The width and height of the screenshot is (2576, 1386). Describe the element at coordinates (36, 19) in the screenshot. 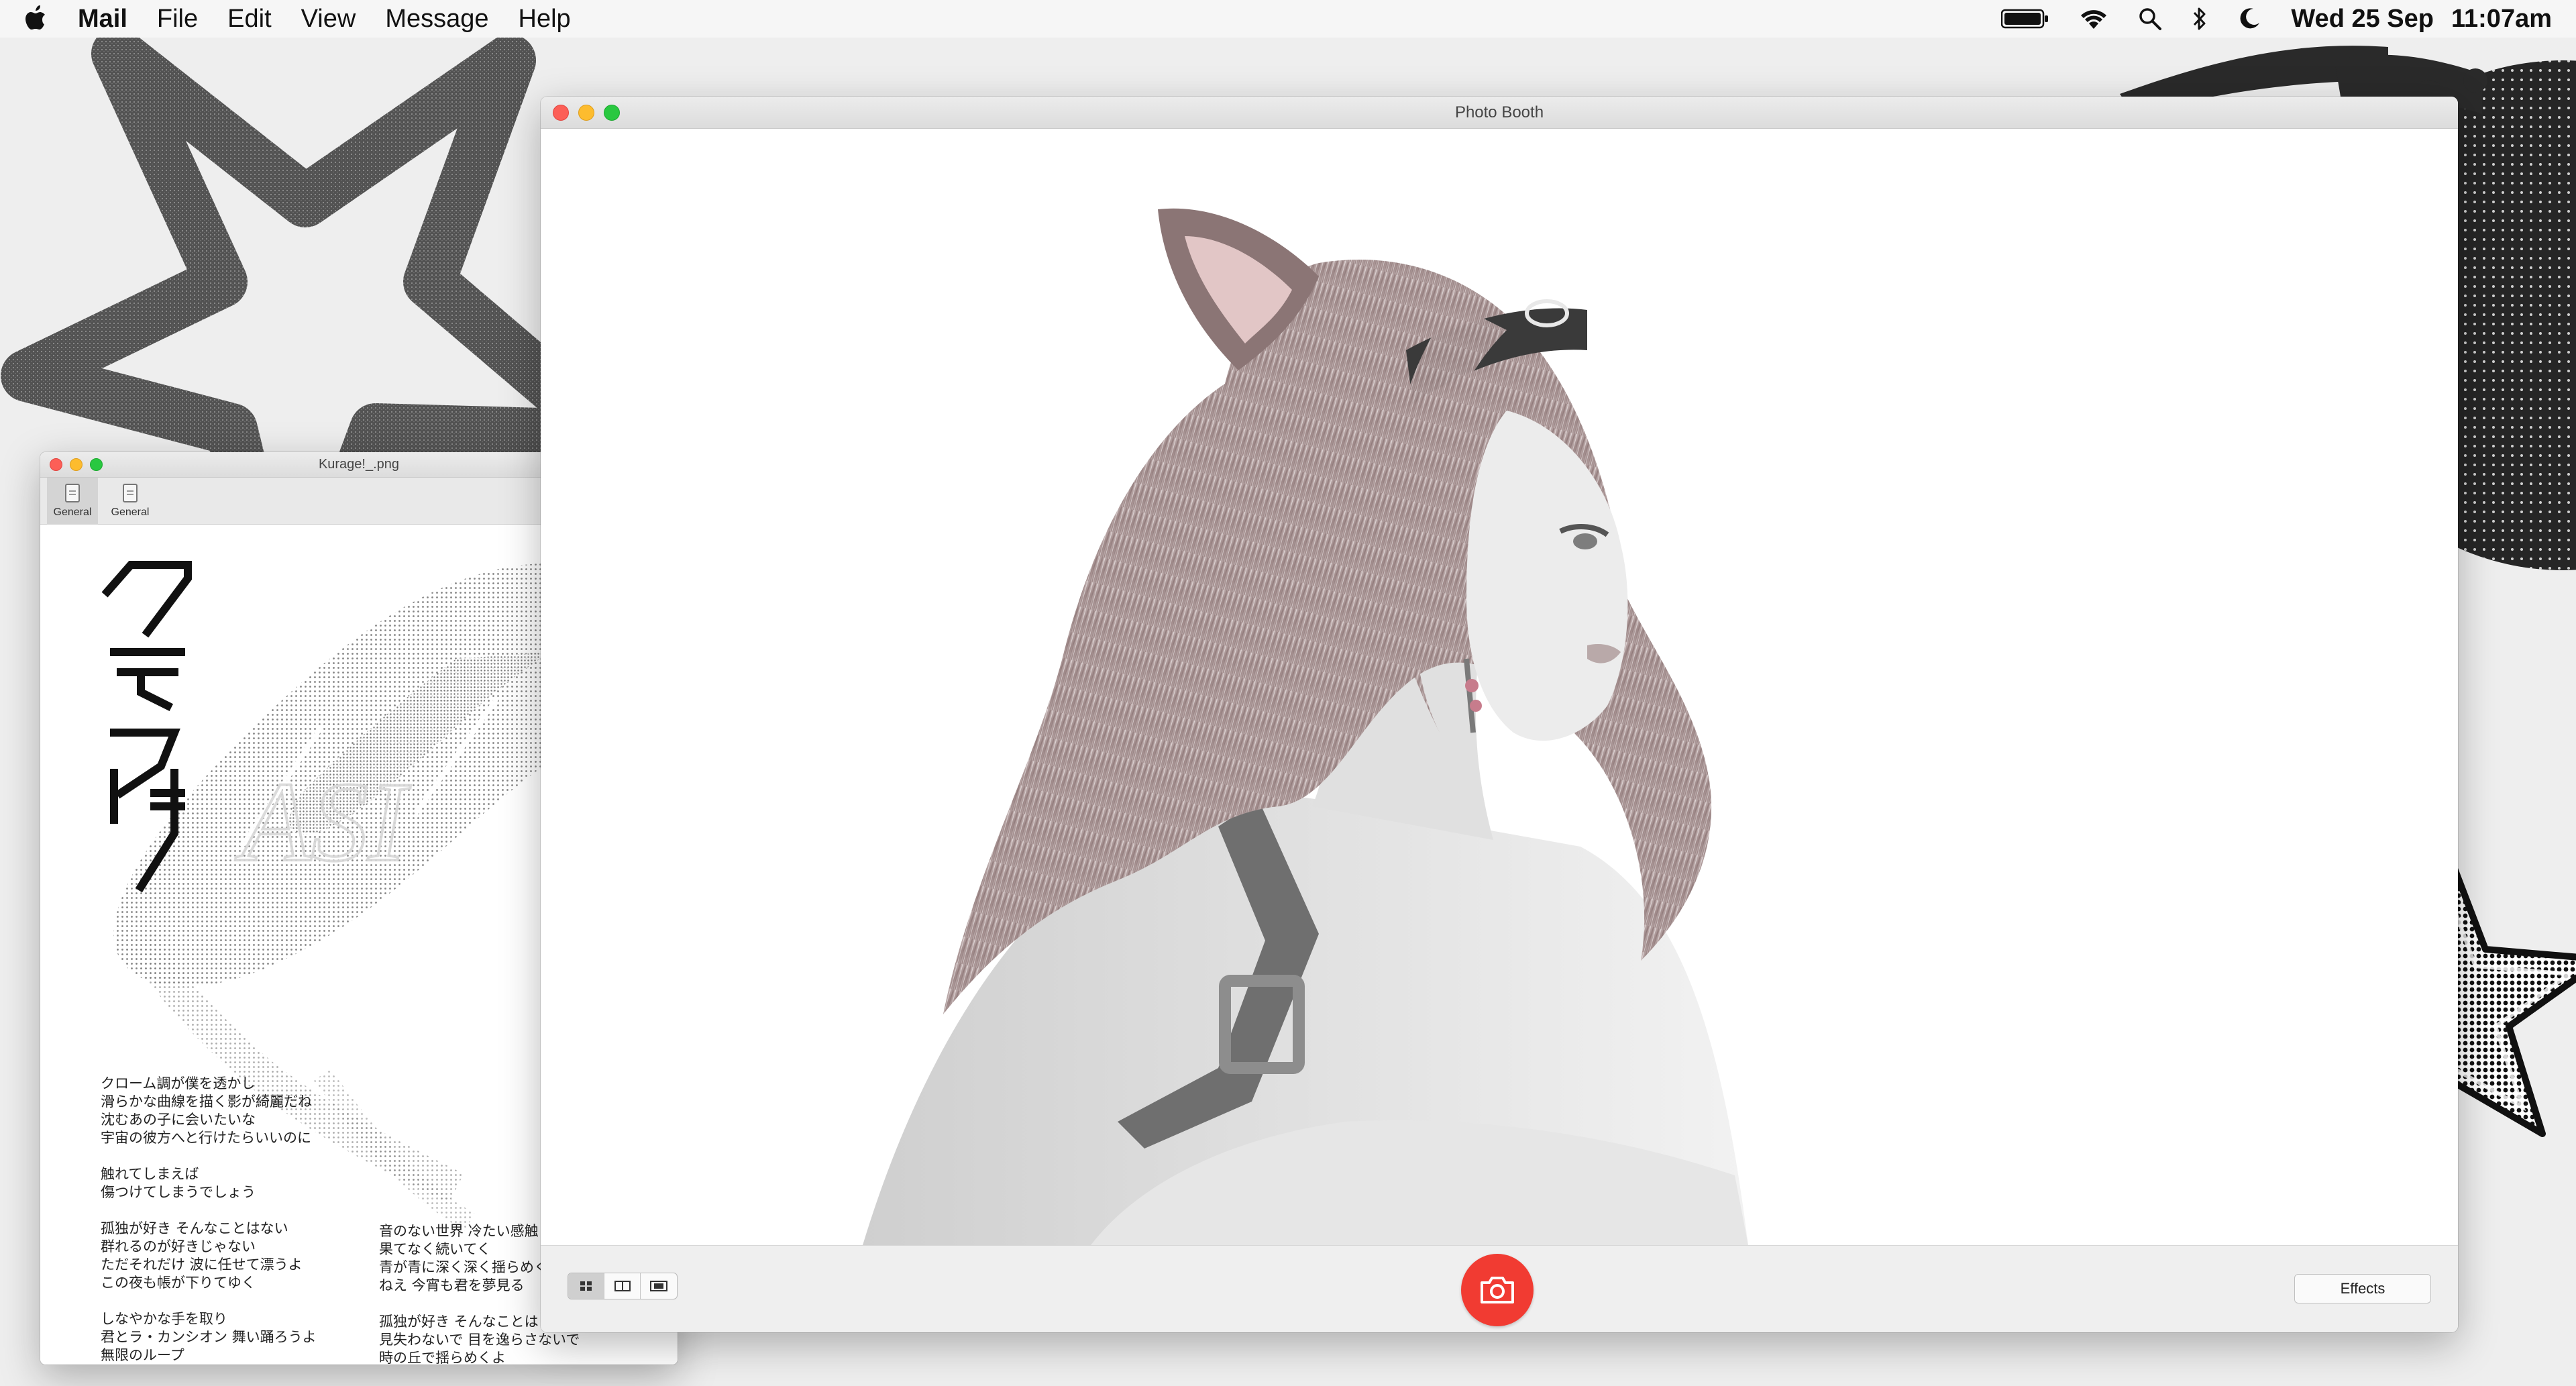

I see `apple-icon` at that location.